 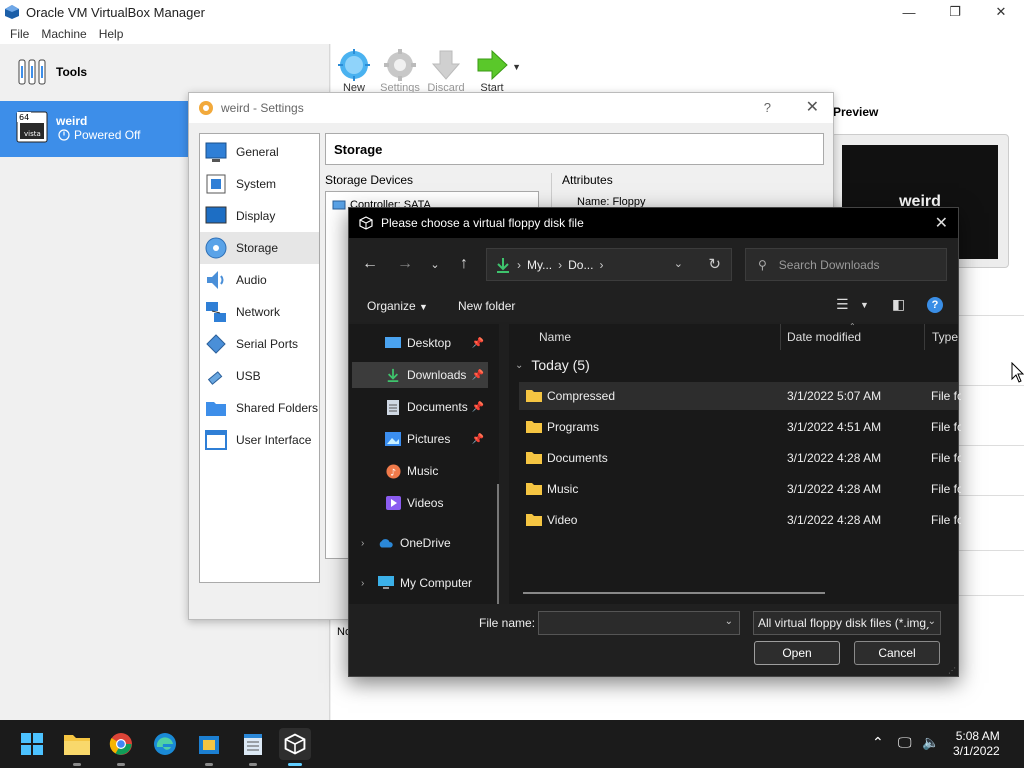 I want to click on file-name-input: ⌄, so click(x=639, y=623).